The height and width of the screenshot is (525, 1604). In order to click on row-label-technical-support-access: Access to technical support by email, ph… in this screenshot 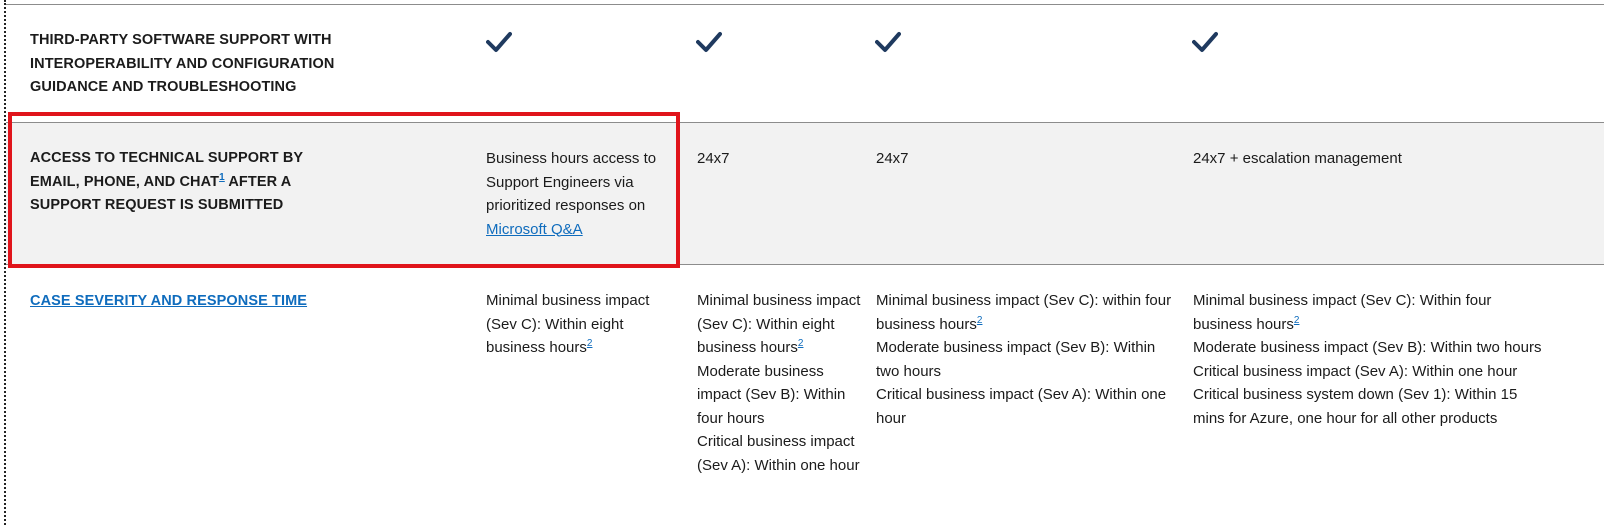, I will do `click(170, 182)`.